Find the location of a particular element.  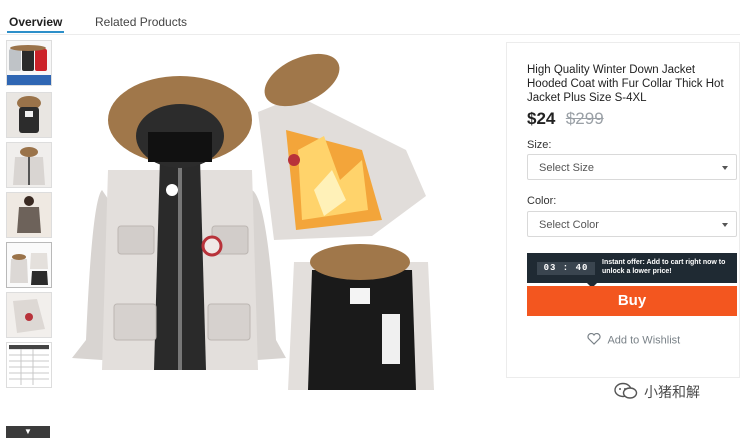

size-select: Select Size is located at coordinates (632, 167).